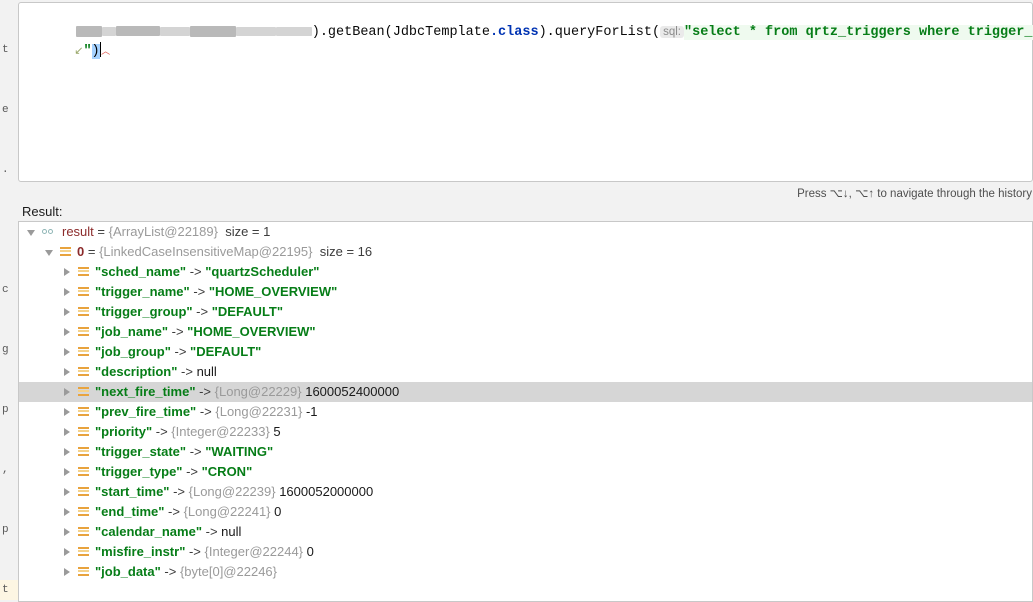  What do you see at coordinates (227, 471) in the screenshot?
I see `entry-value: "CRON"` at bounding box center [227, 471].